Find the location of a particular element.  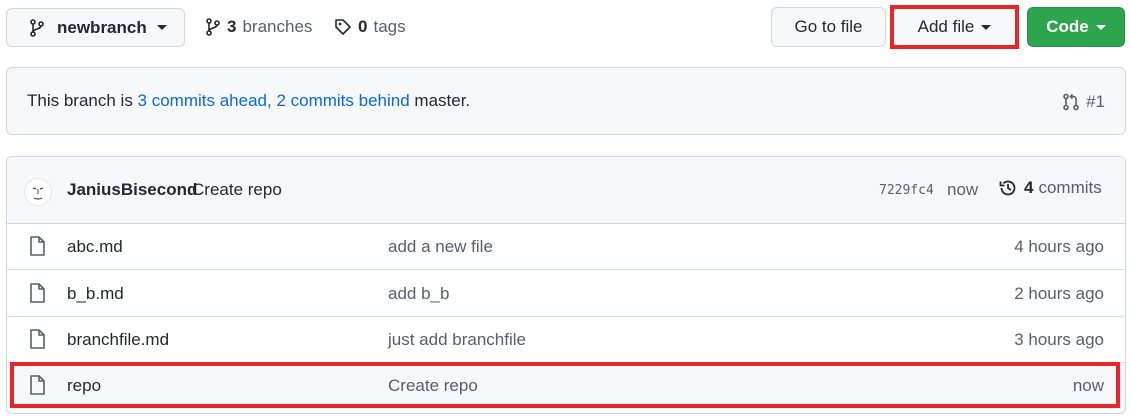

go-to-file-label: Go to file is located at coordinates (828, 26).